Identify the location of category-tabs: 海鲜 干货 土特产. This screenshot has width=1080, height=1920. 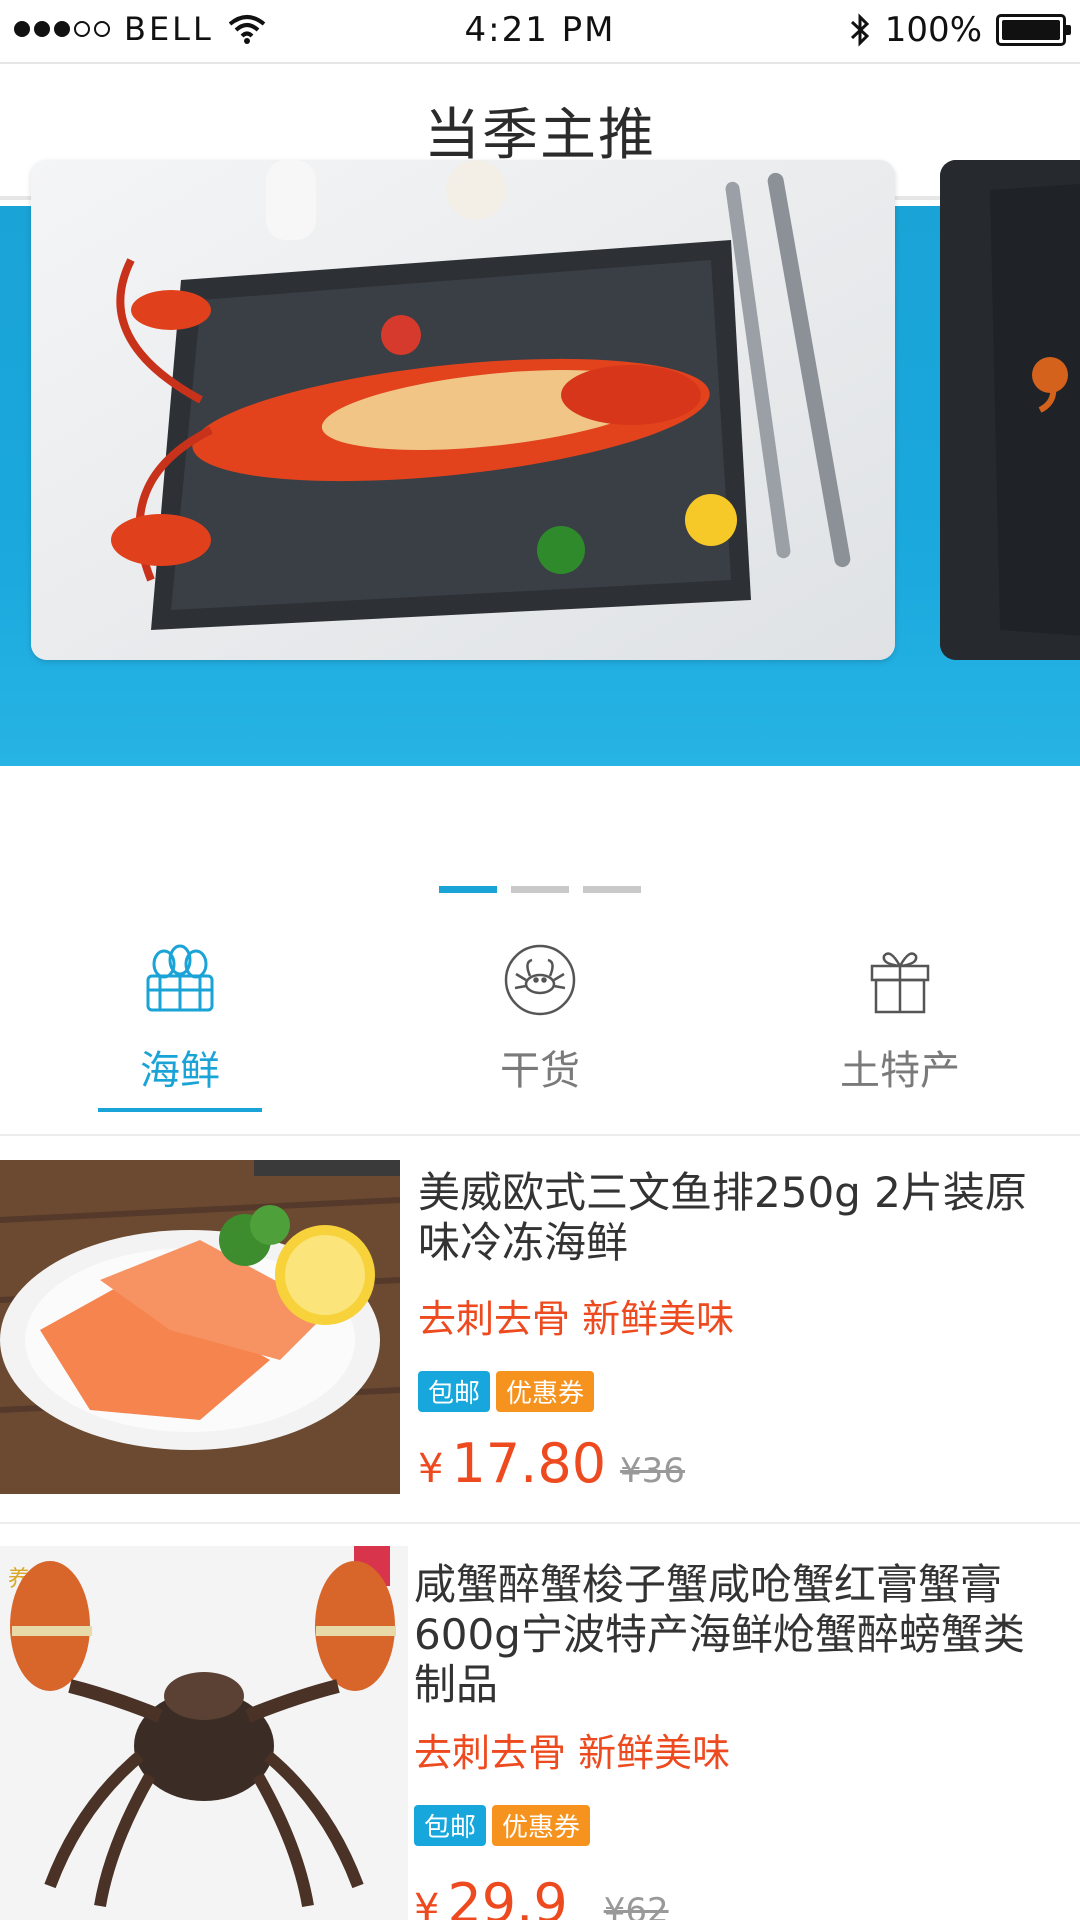
(540, 1030).